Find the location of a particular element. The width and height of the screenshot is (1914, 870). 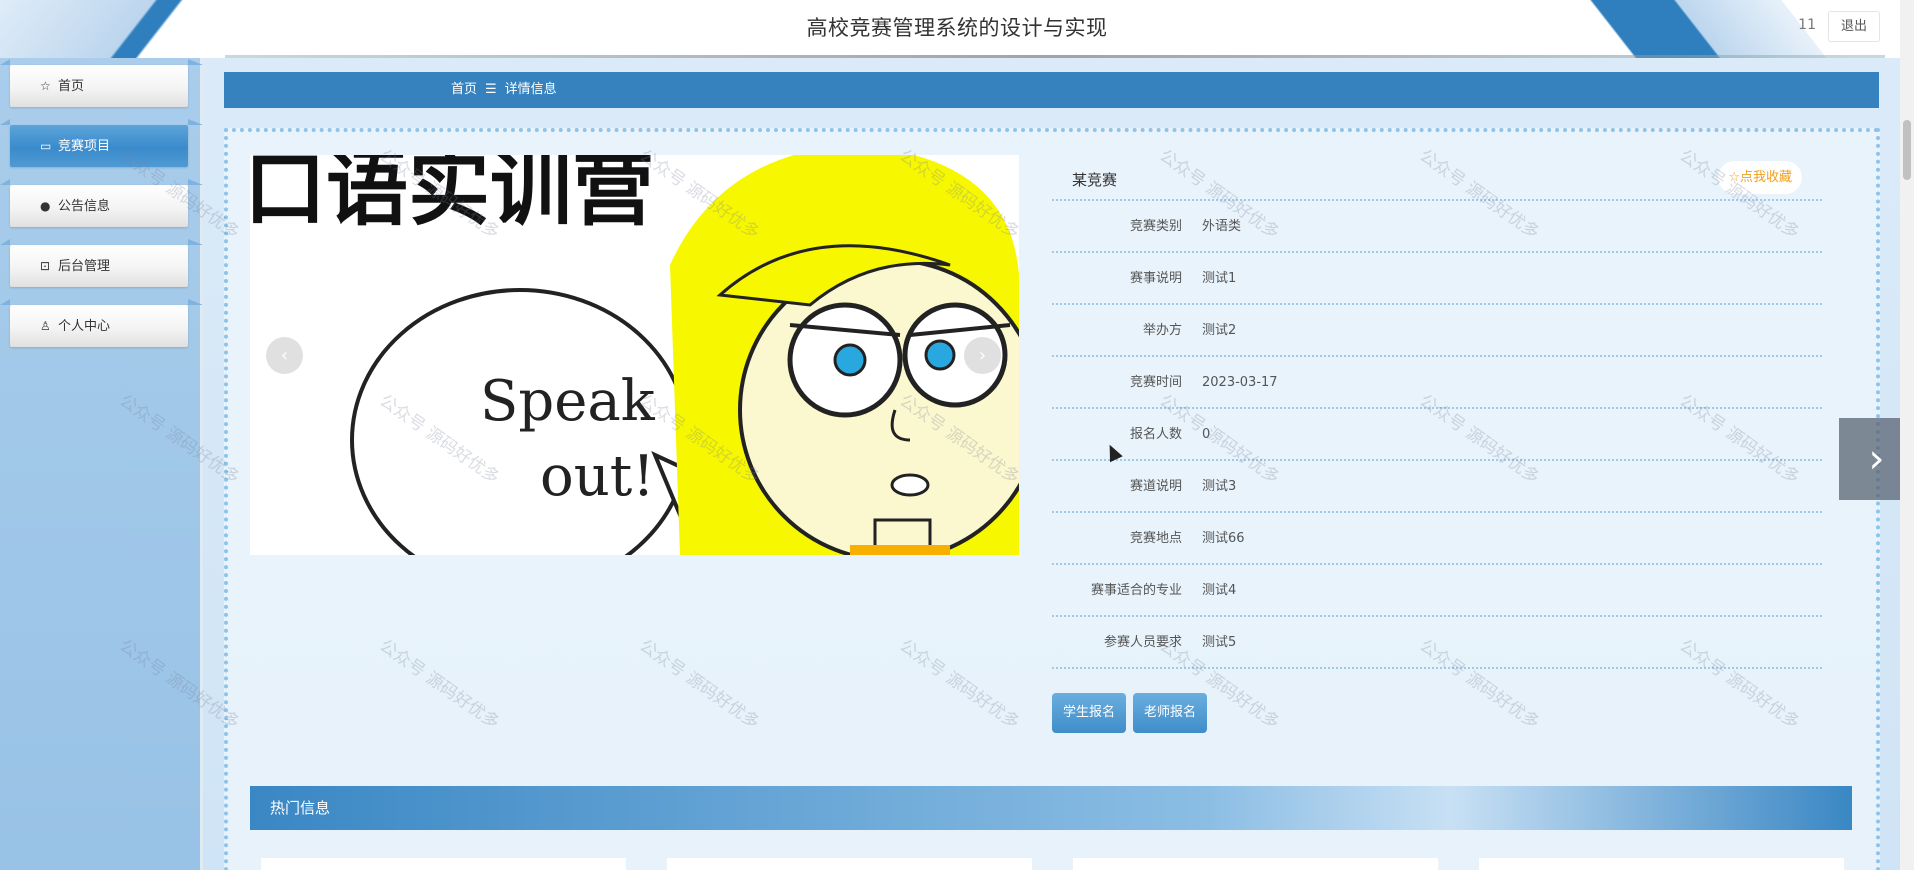

sidebar-item-label: 竞赛项目 is located at coordinates (84, 146).